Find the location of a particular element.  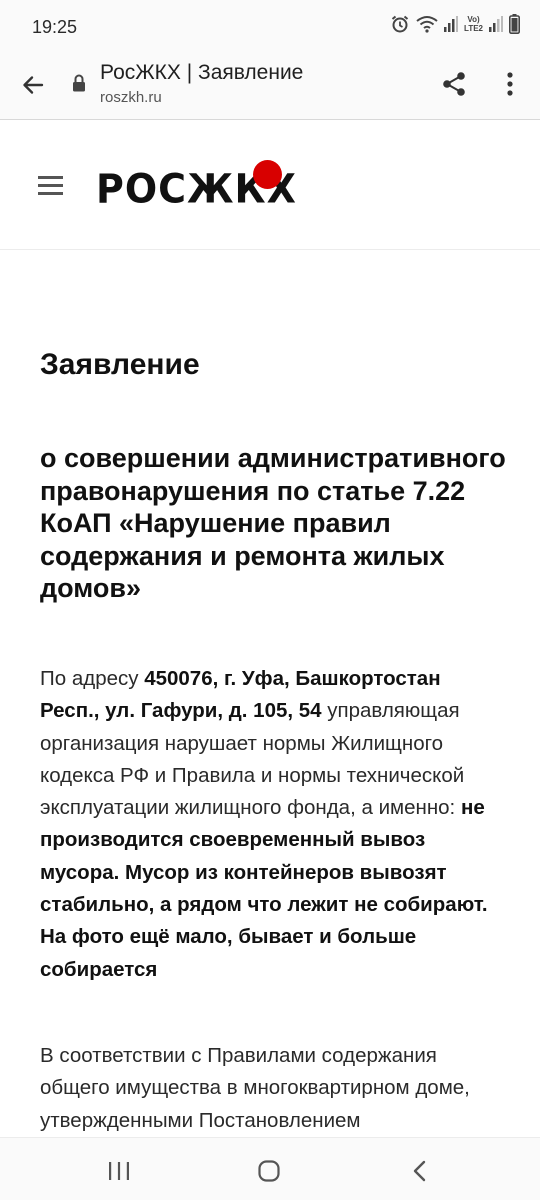

recent-apps-button is located at coordinates (119, 1171).